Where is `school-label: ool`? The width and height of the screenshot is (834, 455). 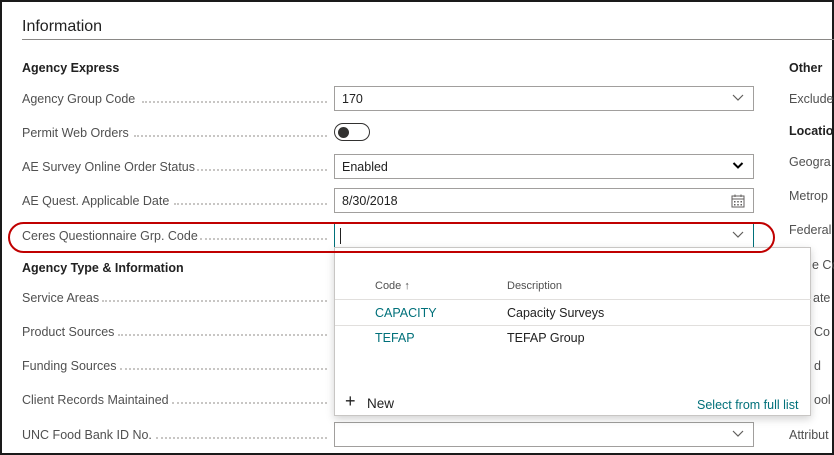 school-label: ool is located at coordinates (822, 400).